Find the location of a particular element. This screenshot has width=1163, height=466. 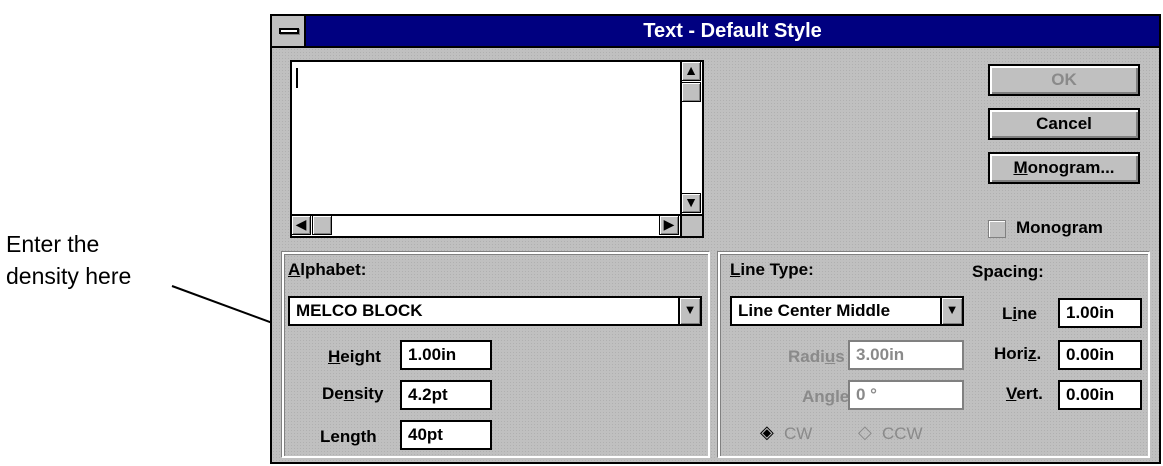

vert-input: 0.00in is located at coordinates (1100, 395).